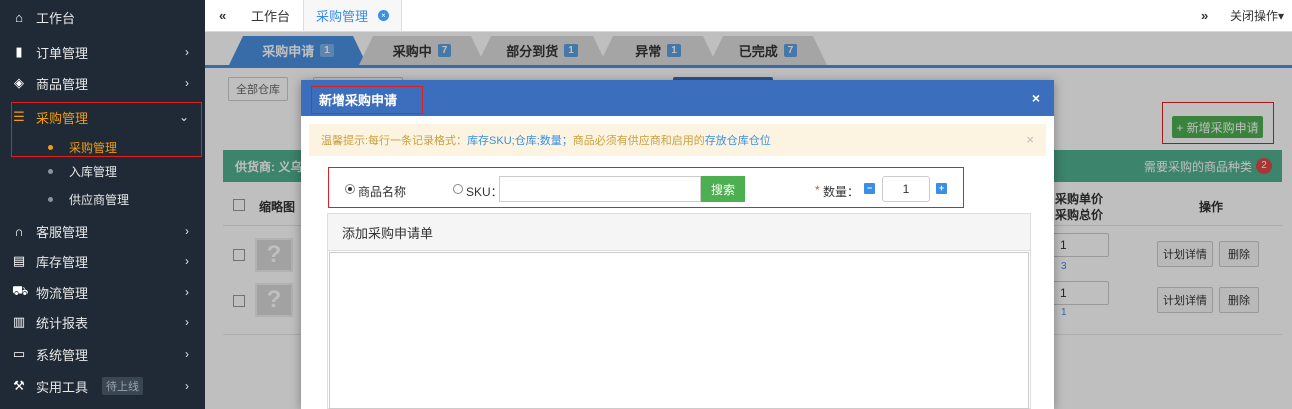 This screenshot has width=1292, height=409. I want to click on modal-title: 新增采购申请, so click(358, 100).